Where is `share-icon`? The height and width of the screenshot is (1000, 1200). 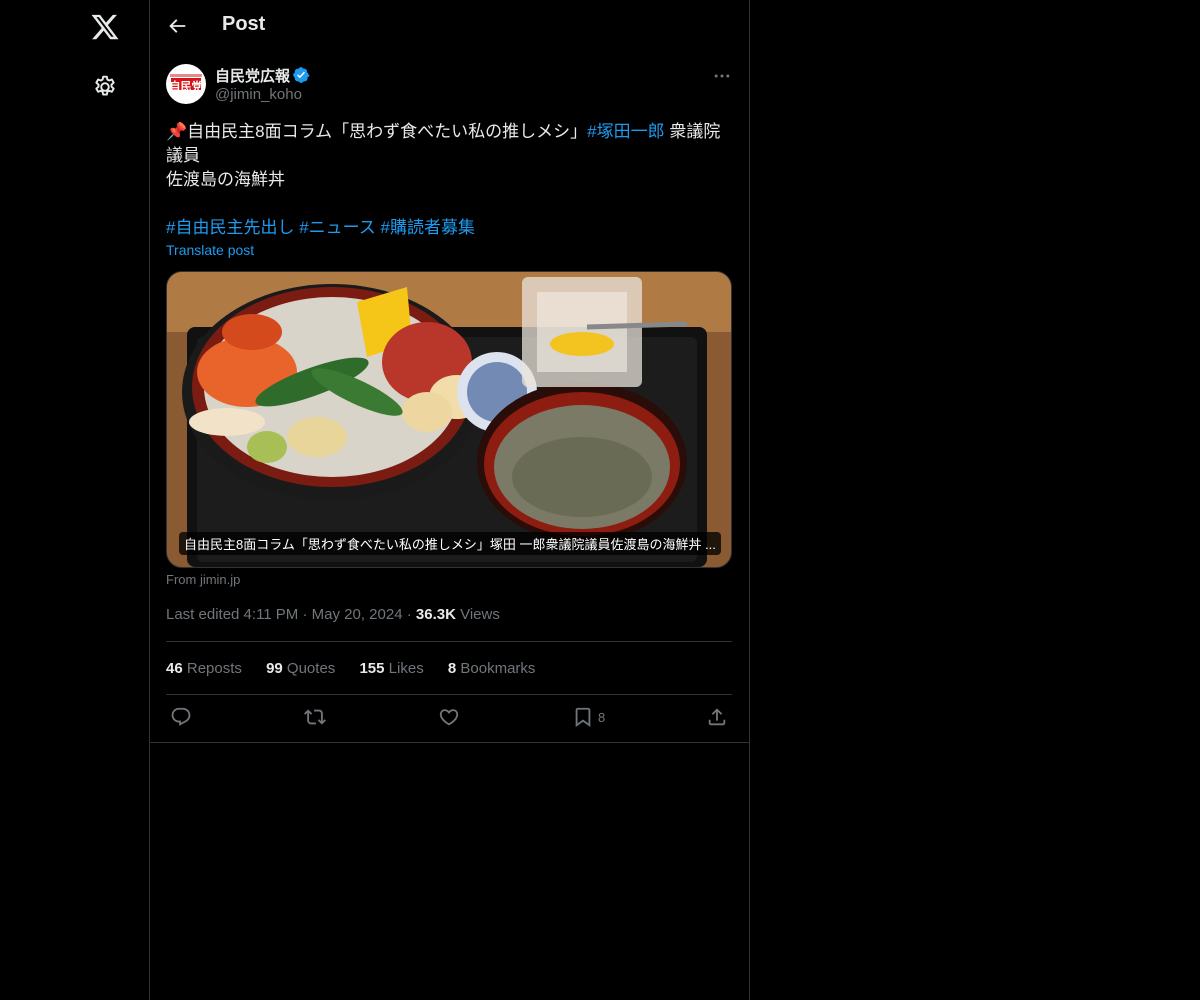 share-icon is located at coordinates (717, 717).